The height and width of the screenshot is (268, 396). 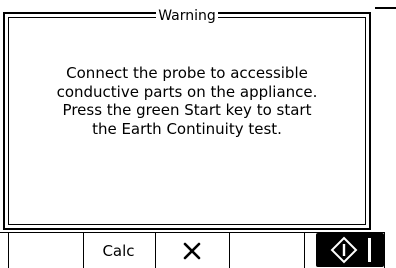 I want to click on dialog-title: Warning, so click(x=187, y=16).